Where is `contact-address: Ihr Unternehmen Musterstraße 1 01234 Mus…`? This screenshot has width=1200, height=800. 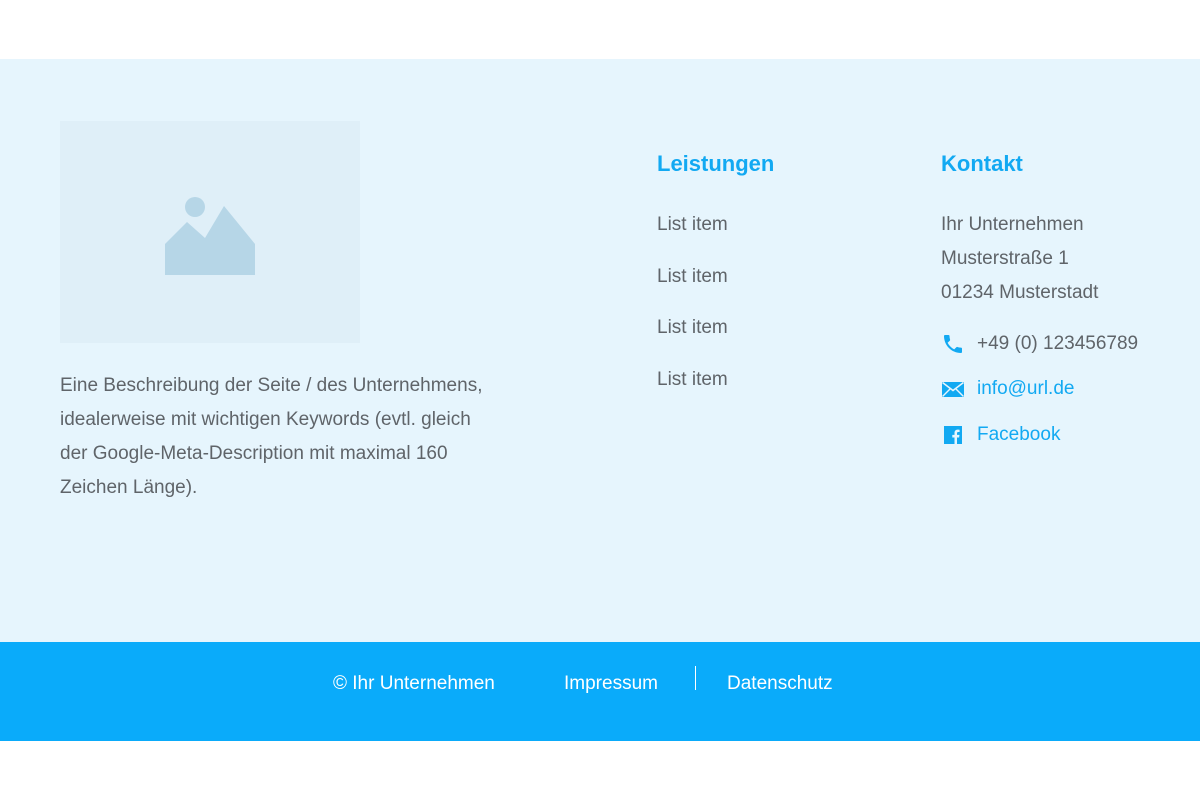
contact-address: Ihr Unternehmen Musterstraße 1 01234 Mus… is located at coordinates (1019, 259).